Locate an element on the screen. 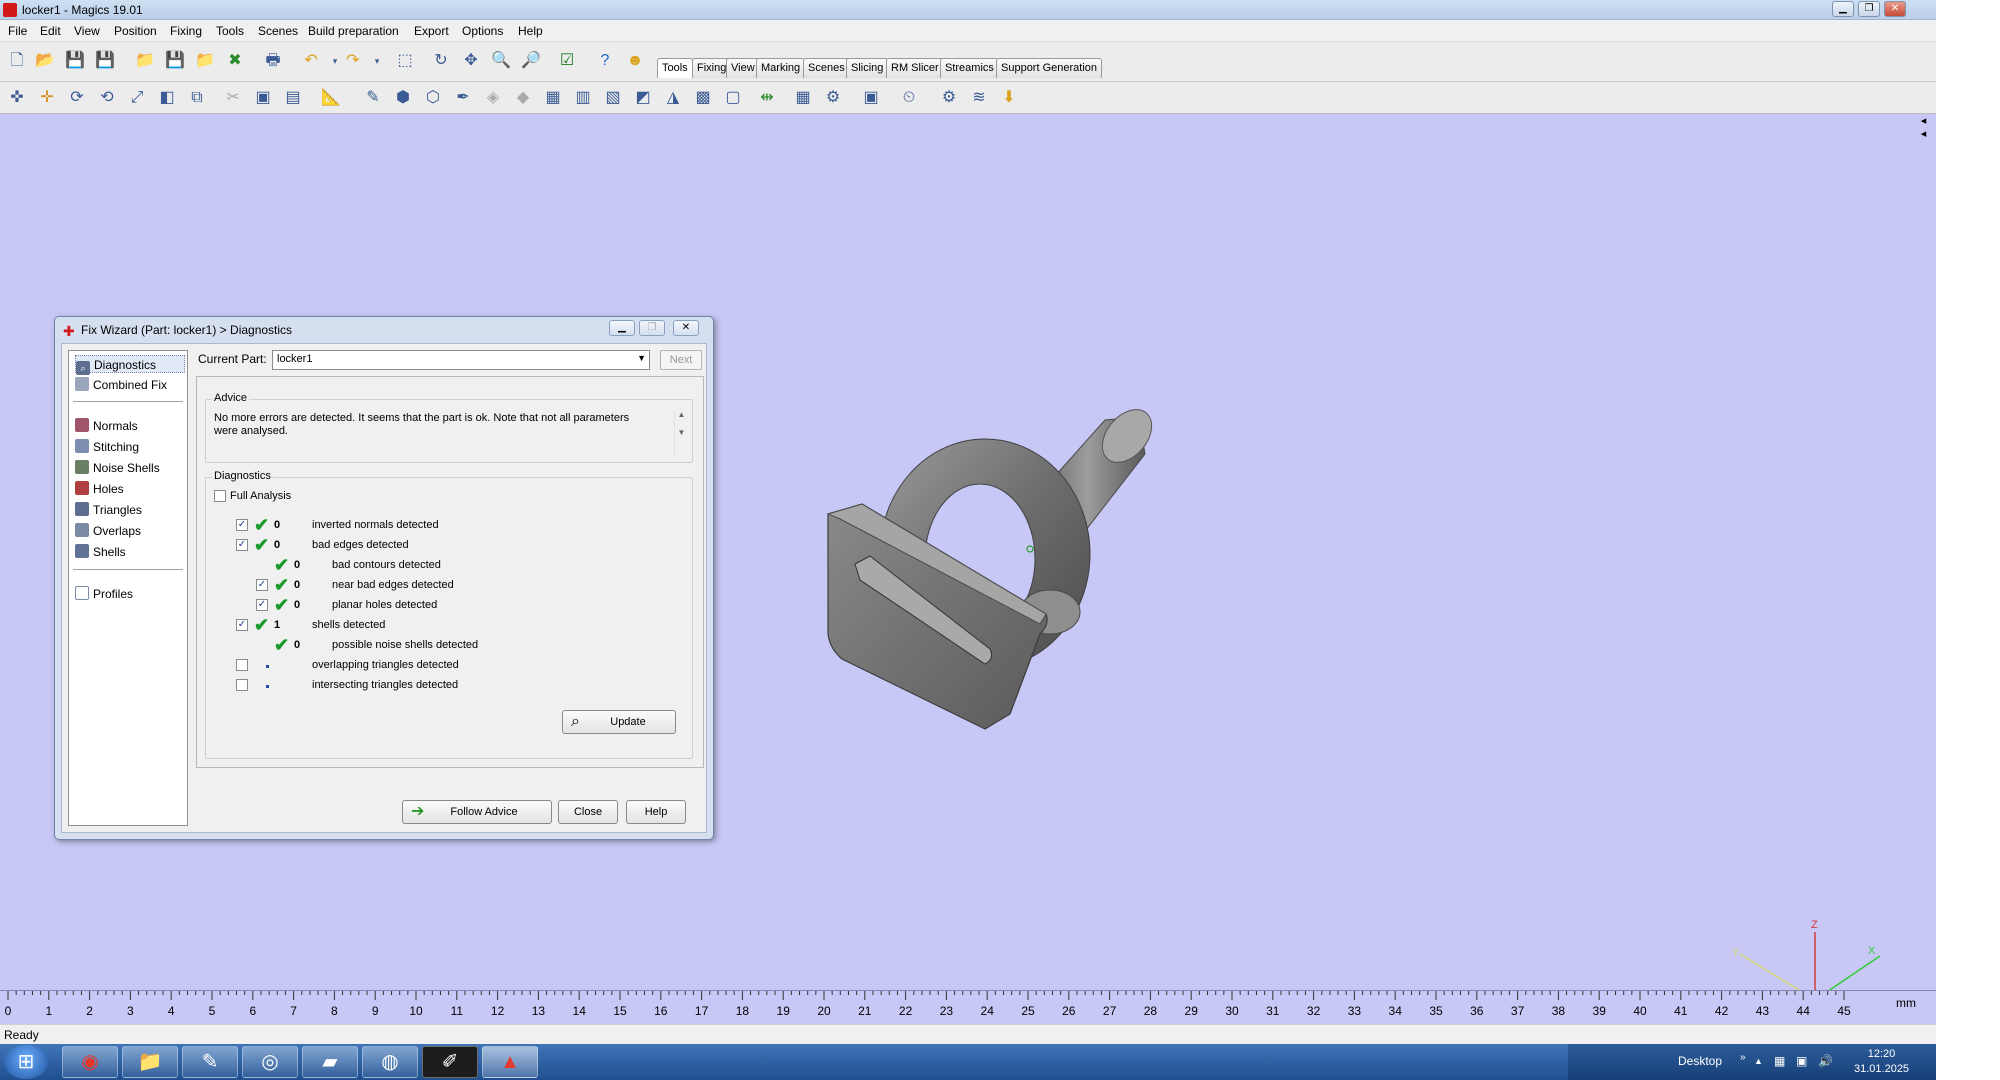  plane-cut-icon: ◩ is located at coordinates (643, 98).